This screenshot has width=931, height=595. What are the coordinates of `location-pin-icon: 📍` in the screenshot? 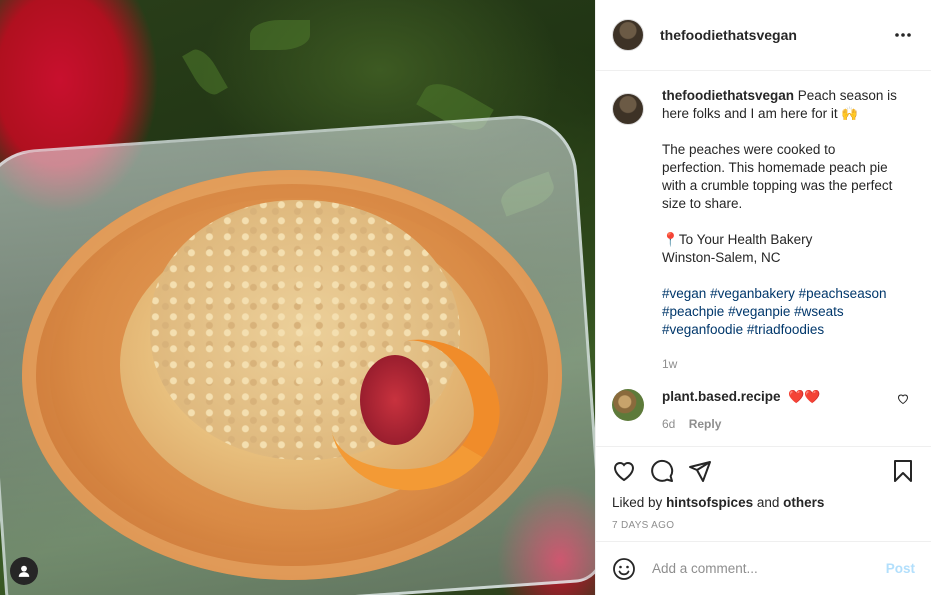 It's located at (670, 239).